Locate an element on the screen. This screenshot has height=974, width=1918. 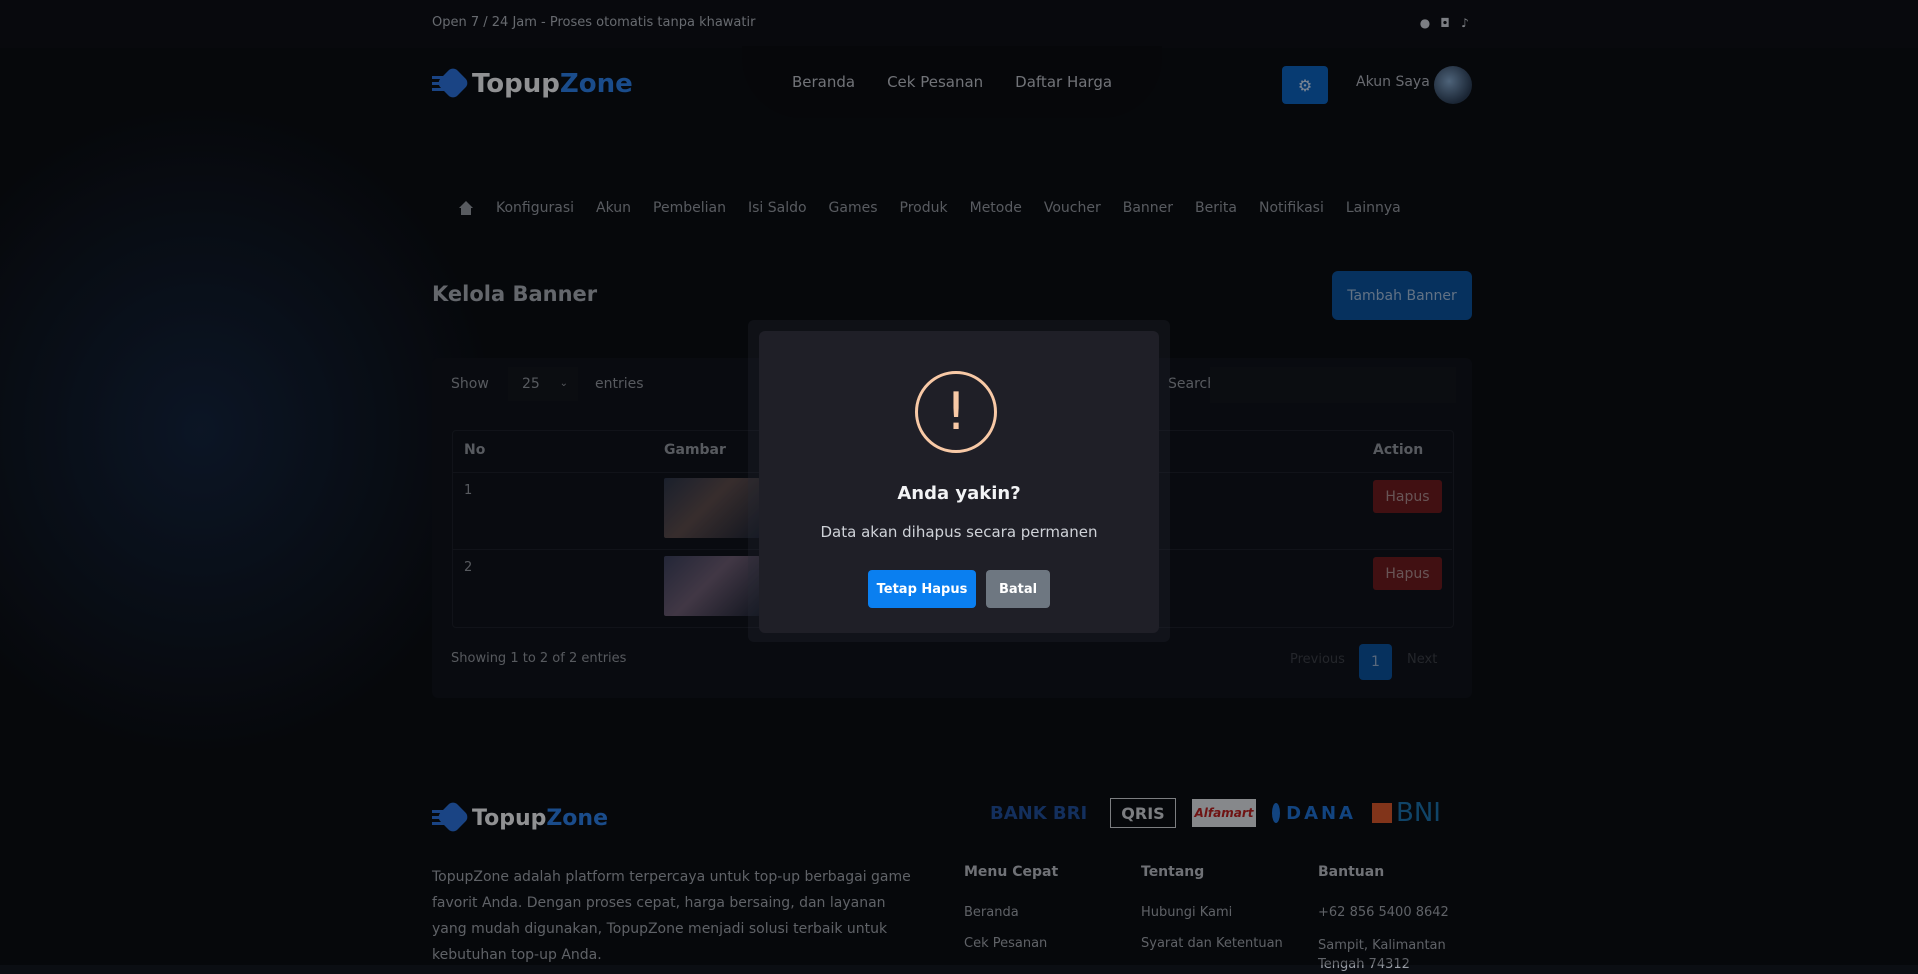
dialog-message: Data akan dihapus secara permanen is located at coordinates (959, 532).